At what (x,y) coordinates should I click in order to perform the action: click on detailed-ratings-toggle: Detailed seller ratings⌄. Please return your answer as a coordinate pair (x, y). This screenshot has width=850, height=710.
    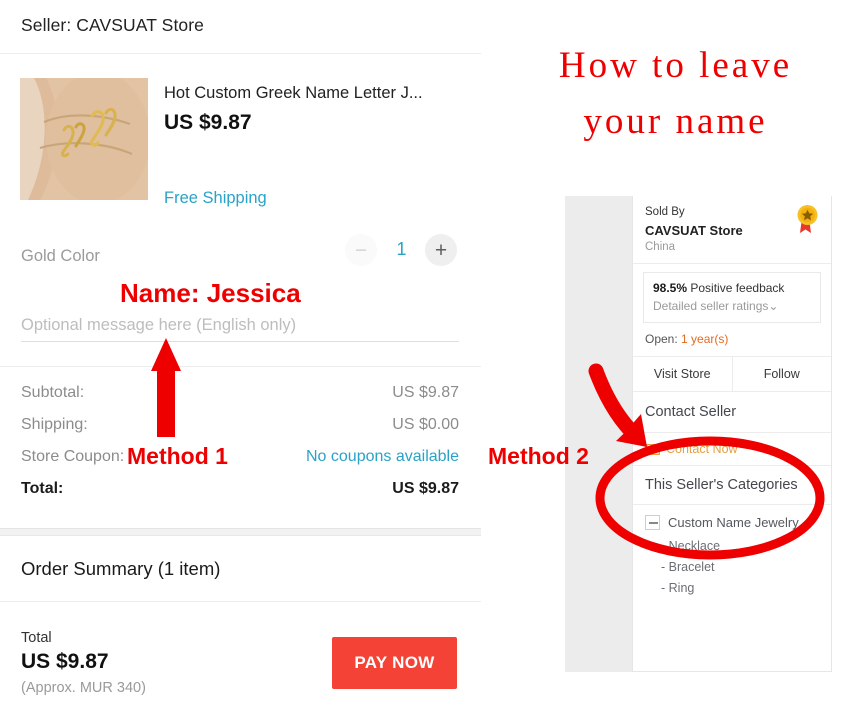
    Looking at the image, I should click on (732, 306).